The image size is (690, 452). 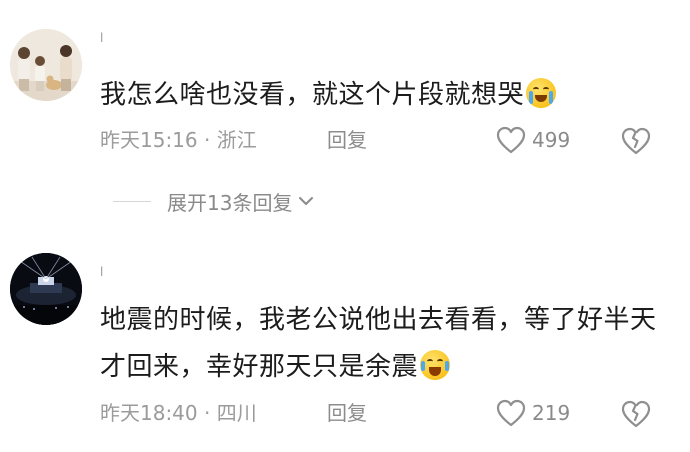 I want to click on like-count: 219, so click(x=551, y=413).